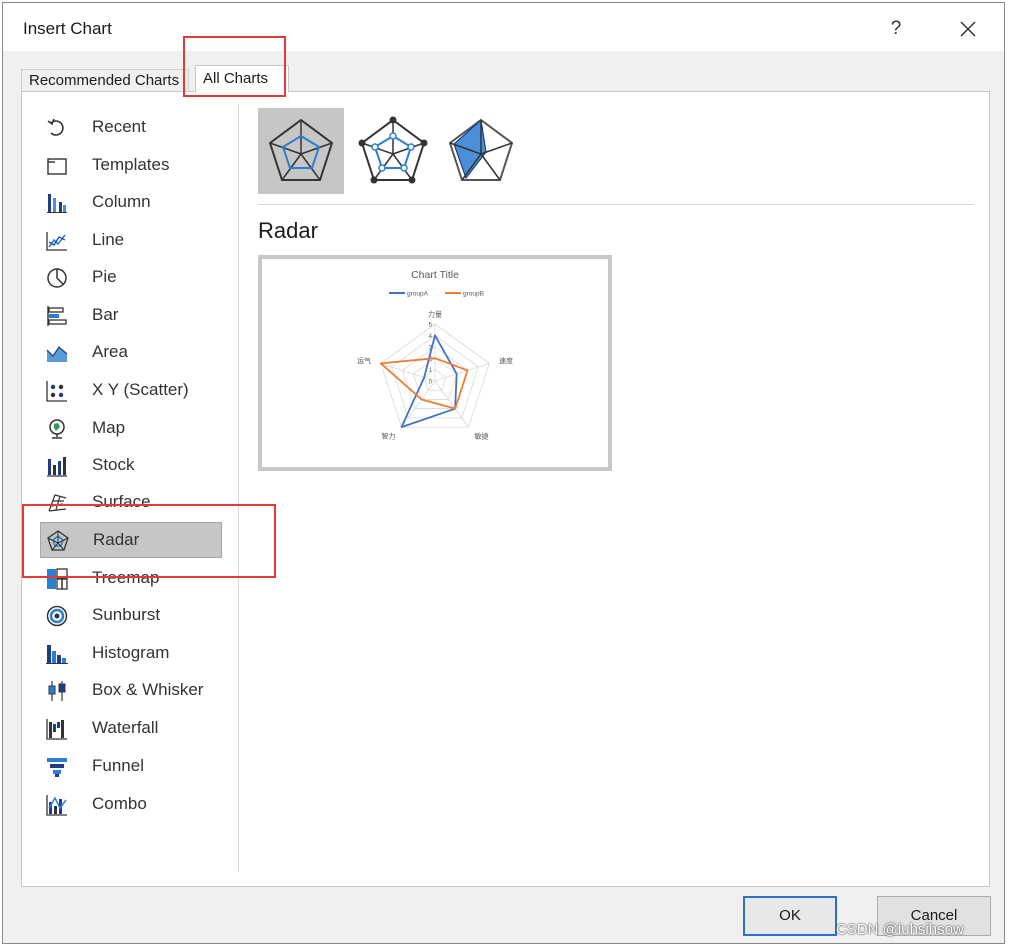 The width and height of the screenshot is (1013, 948). Describe the element at coordinates (57, 579) in the screenshot. I see `treemap-chart-icon` at that location.